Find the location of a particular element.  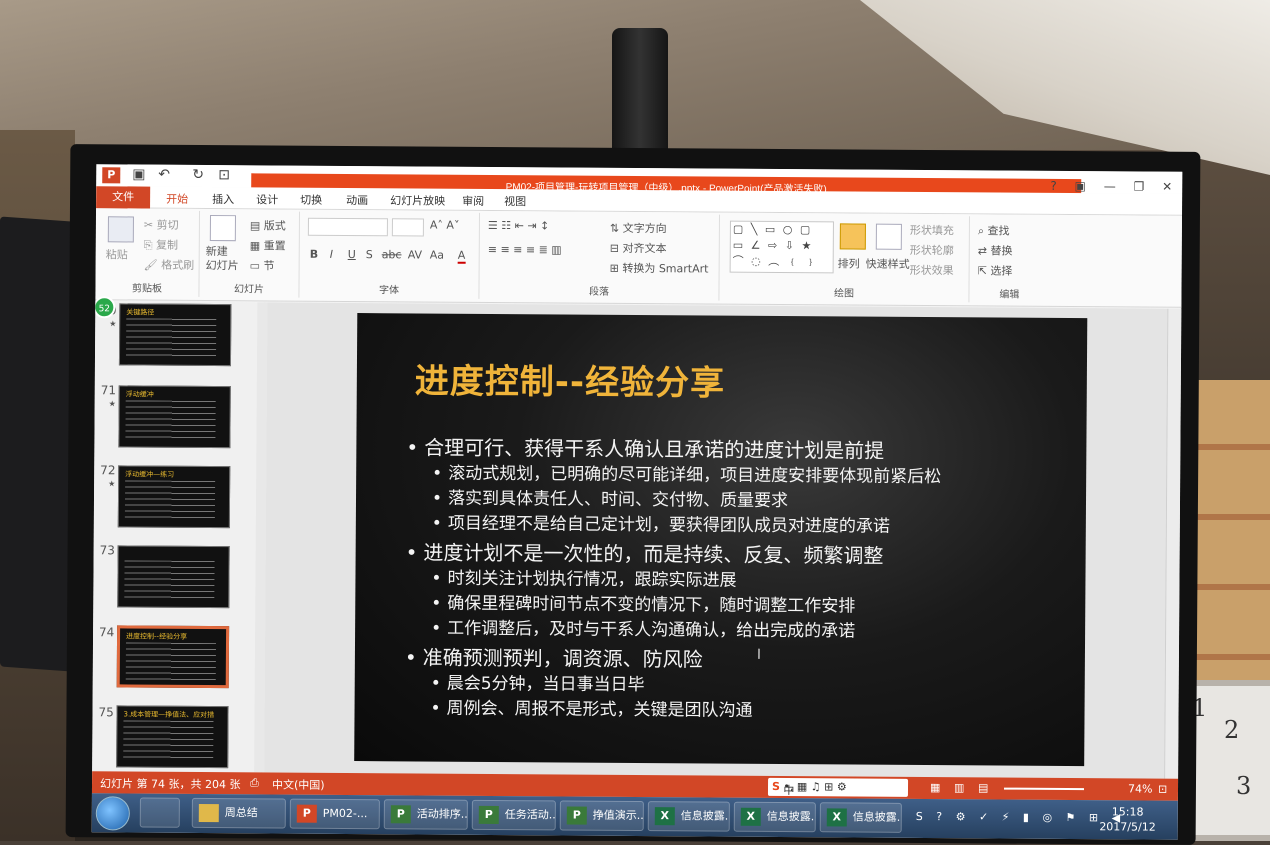

slide-thumbnail: 浮动缓冲—练习 is located at coordinates (174, 497).